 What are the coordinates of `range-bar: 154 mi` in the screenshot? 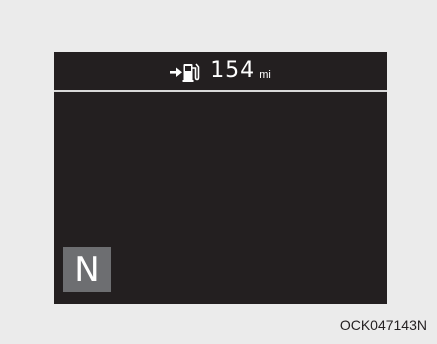 It's located at (220, 71).